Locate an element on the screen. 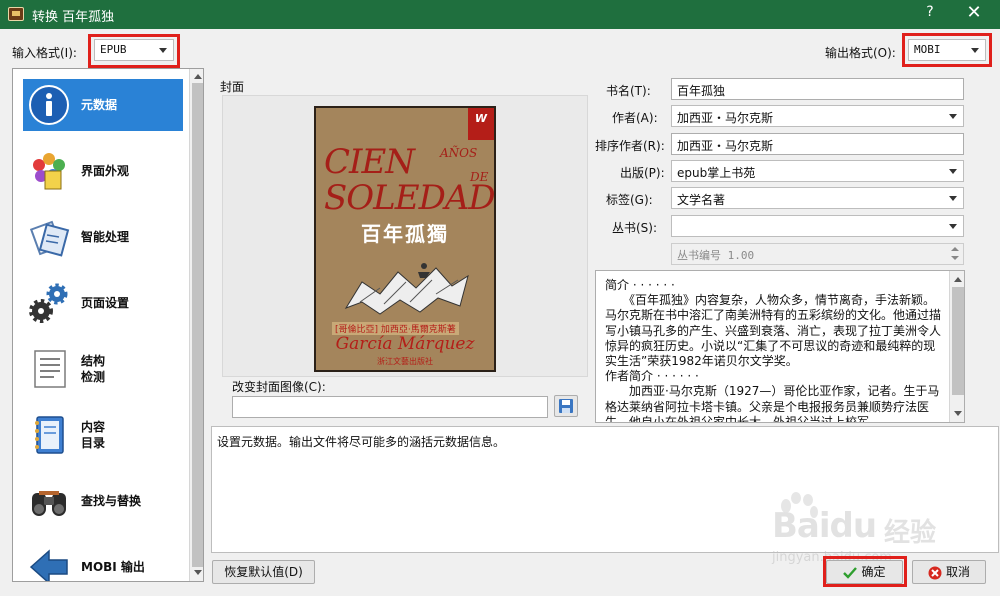 Image resolution: width=1000 pixels, height=596 pixels. cancel-label: 取消 is located at coordinates (957, 572).